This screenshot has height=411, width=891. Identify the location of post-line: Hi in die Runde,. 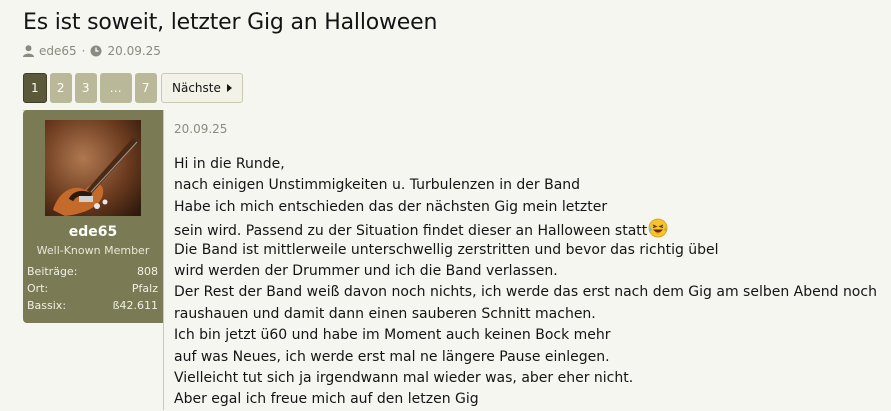
(229, 164).